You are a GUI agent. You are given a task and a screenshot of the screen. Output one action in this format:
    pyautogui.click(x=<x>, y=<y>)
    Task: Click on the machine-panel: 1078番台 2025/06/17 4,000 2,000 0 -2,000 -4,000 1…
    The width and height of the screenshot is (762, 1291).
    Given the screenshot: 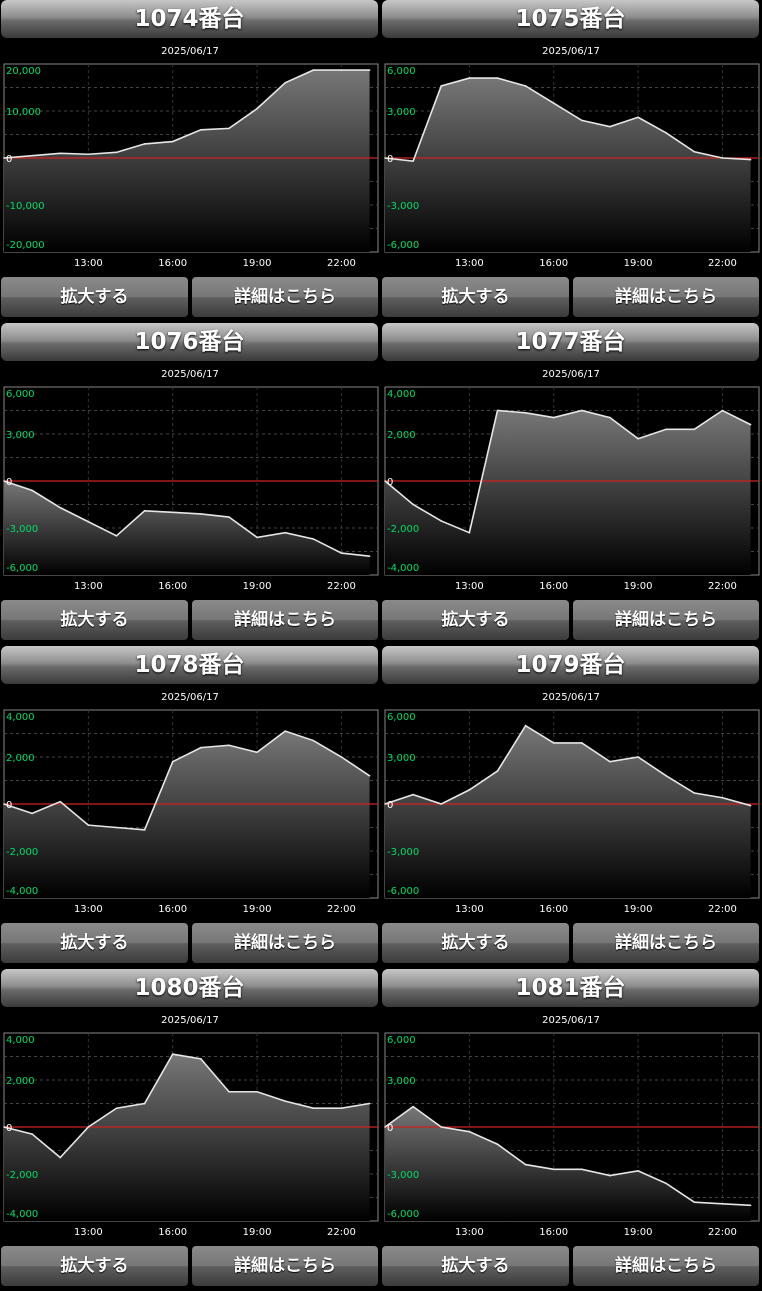 What is the action you would take?
    pyautogui.click(x=190, y=807)
    